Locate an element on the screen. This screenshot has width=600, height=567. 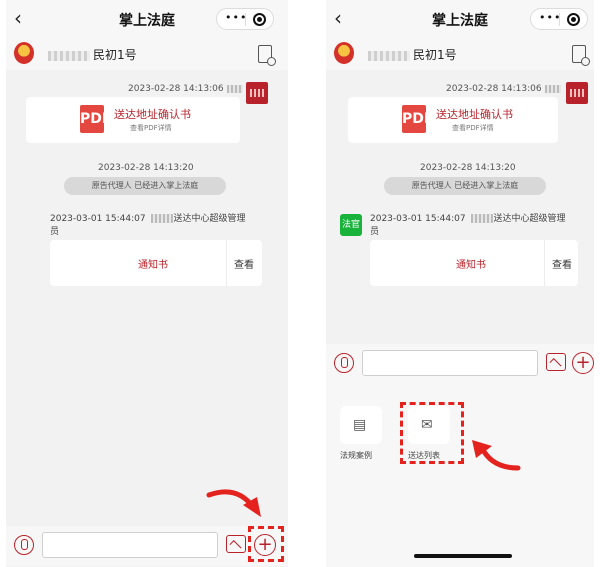
plus-button: + is located at coordinates (583, 363).